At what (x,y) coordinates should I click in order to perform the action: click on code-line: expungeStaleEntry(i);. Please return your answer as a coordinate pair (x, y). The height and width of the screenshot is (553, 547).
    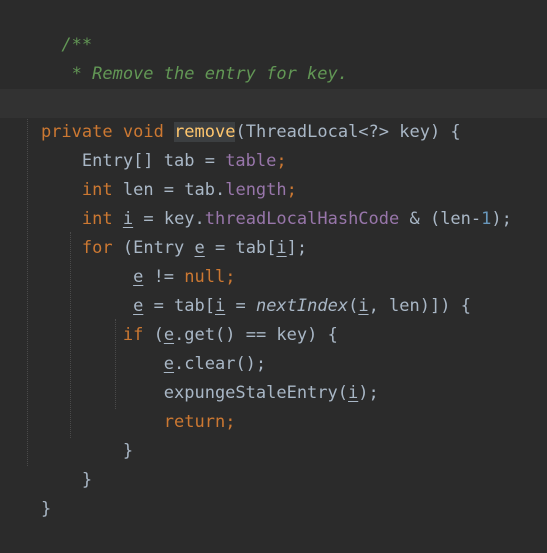
    Looking at the image, I should click on (273, 376).